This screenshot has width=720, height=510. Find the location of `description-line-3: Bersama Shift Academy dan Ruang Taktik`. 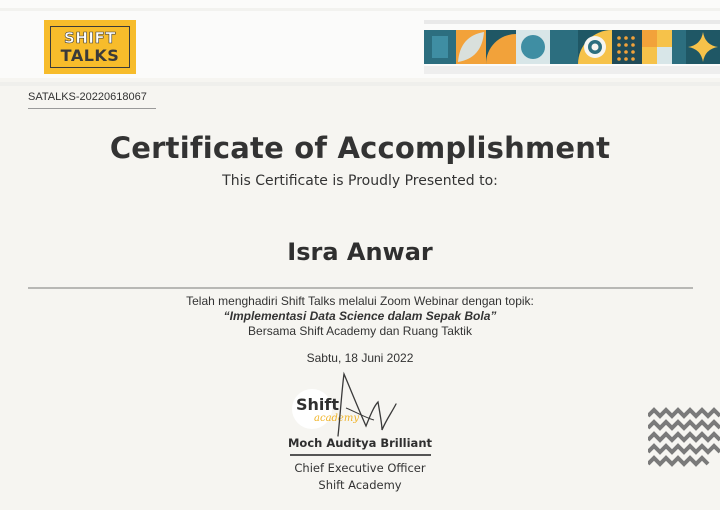

description-line-3: Bersama Shift Academy dan Ruang Taktik is located at coordinates (360, 331).